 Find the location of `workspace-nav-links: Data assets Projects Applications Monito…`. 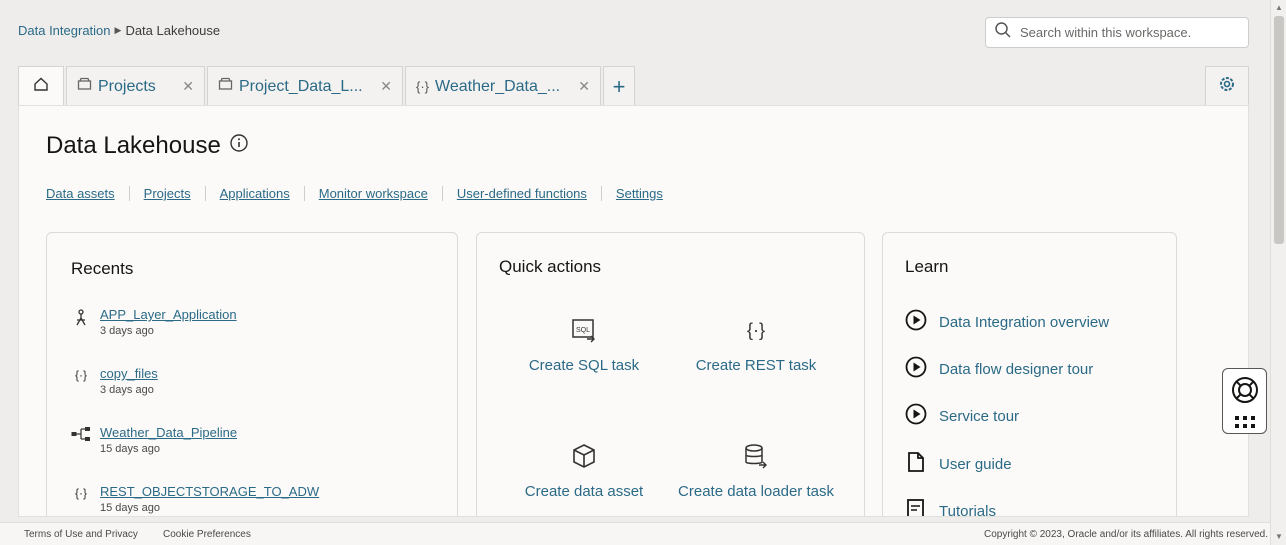

workspace-nav-links: Data assets Projects Applications Monito… is located at coordinates (361, 193).